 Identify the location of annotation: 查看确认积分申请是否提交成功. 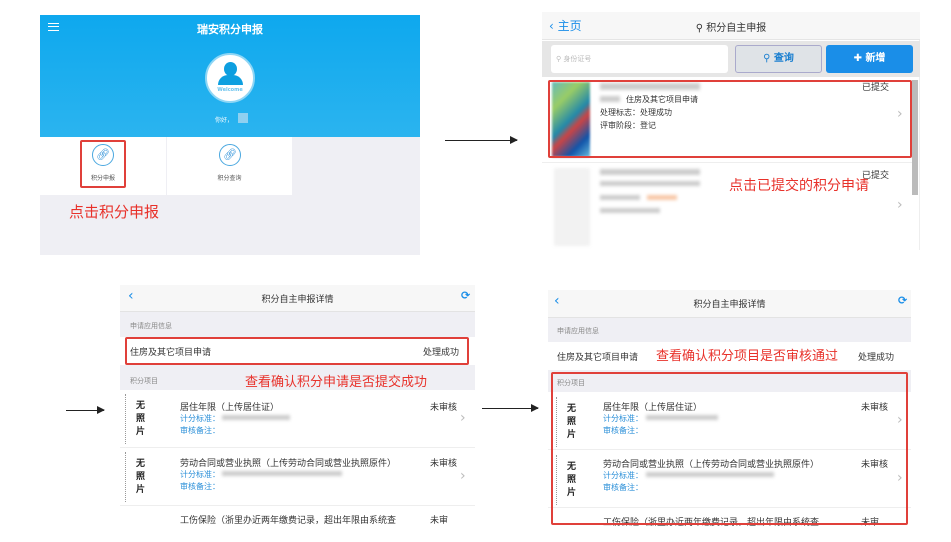
(336, 382).